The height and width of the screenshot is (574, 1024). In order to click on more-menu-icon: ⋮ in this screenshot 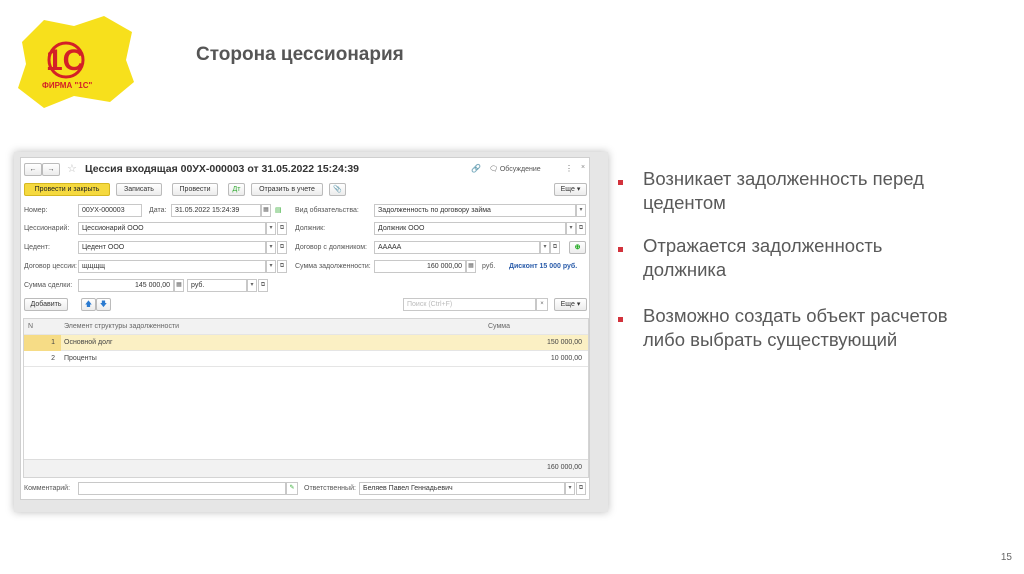, I will do `click(569, 168)`.